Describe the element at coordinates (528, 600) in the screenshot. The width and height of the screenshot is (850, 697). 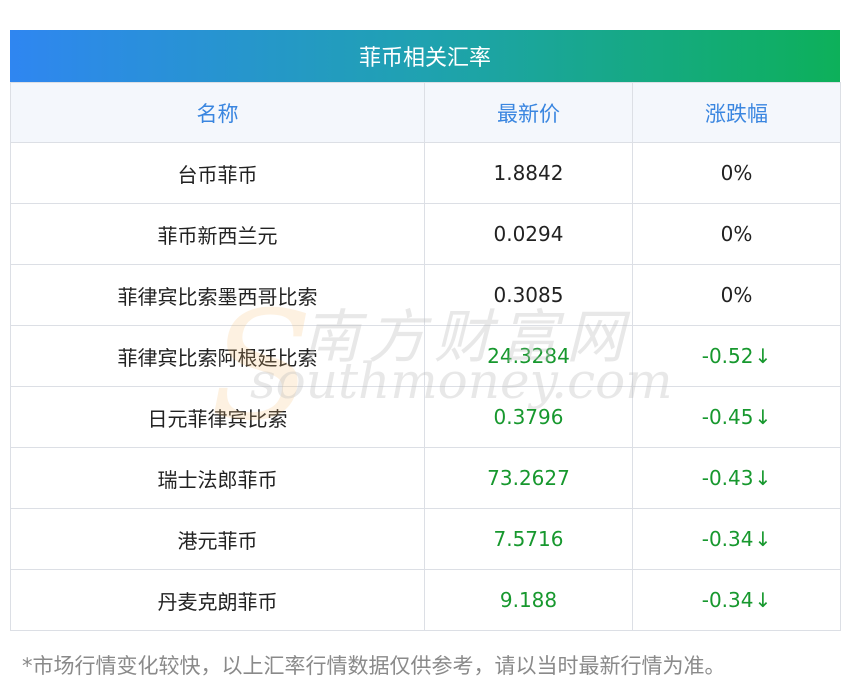
I see `cell-price: 9.188` at that location.